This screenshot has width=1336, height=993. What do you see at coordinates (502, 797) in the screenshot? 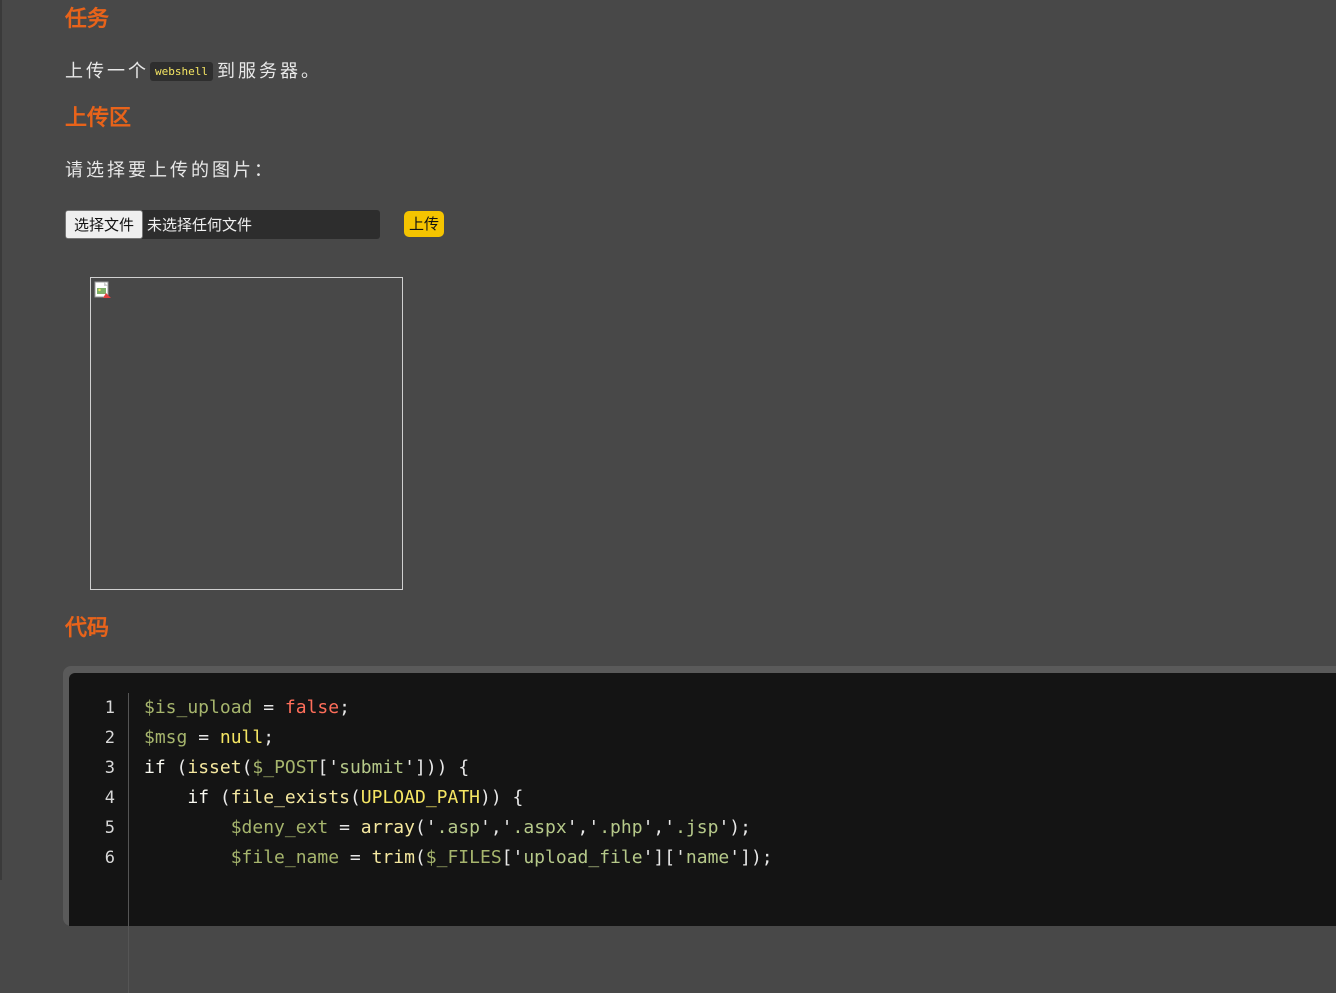
I see `code-token: )) {` at bounding box center [502, 797].